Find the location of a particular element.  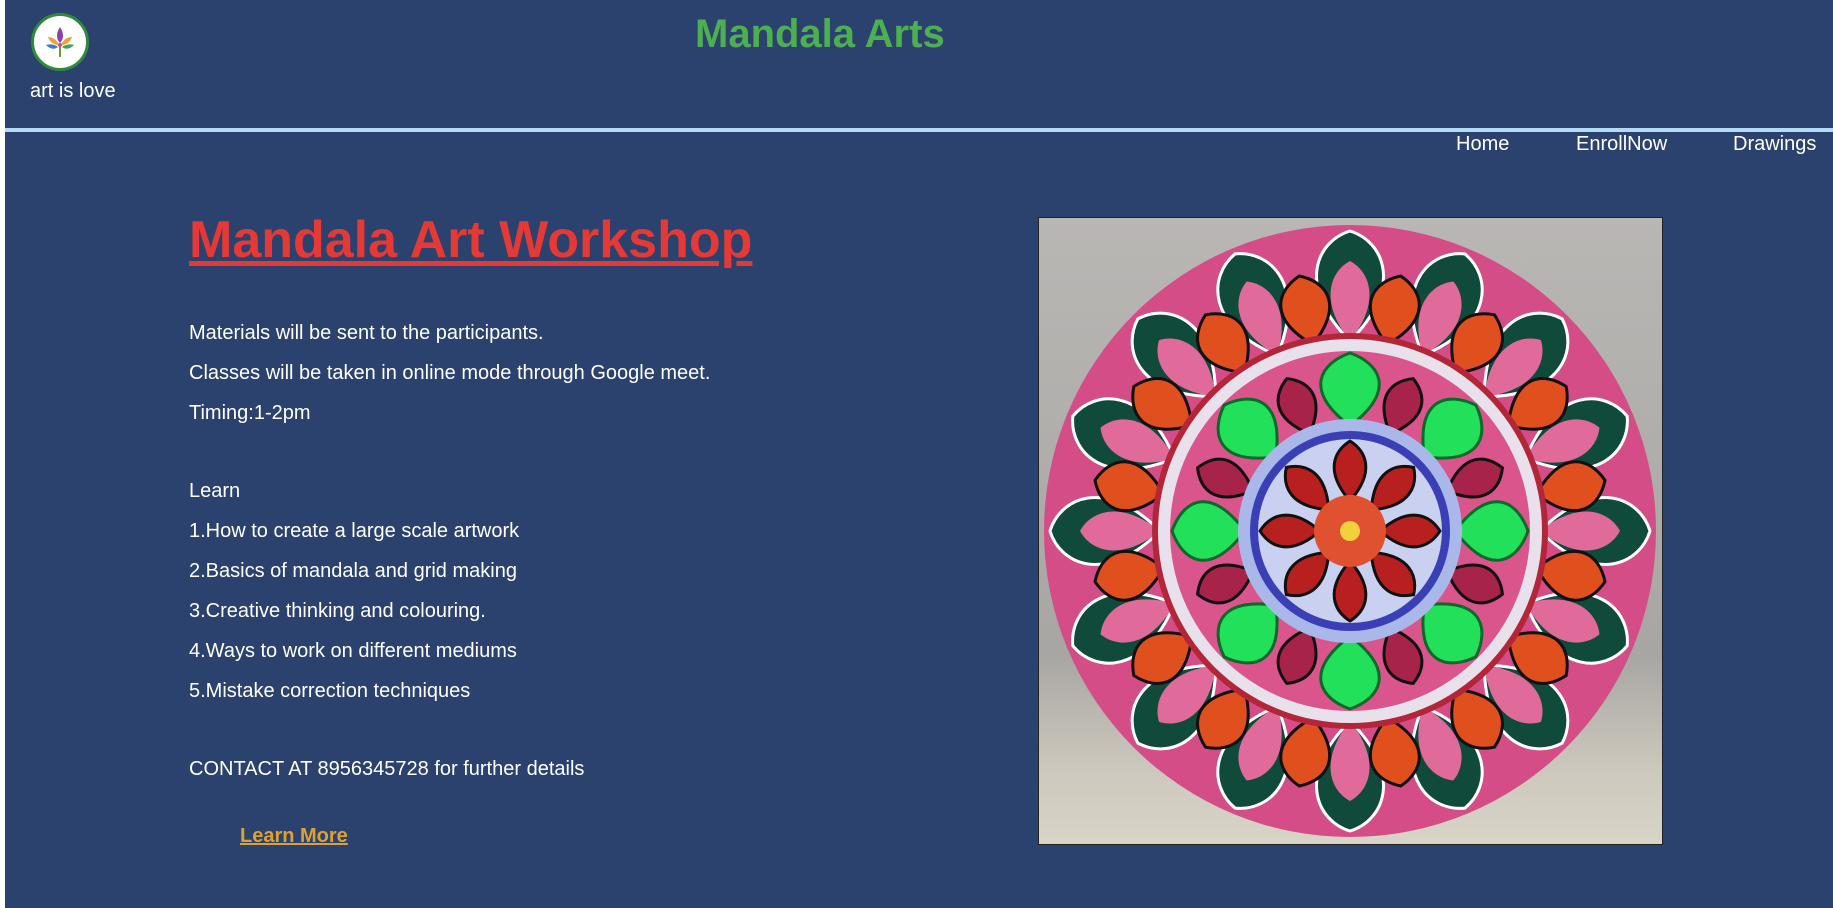

learn-more-link: Learn More is located at coordinates (294, 836).